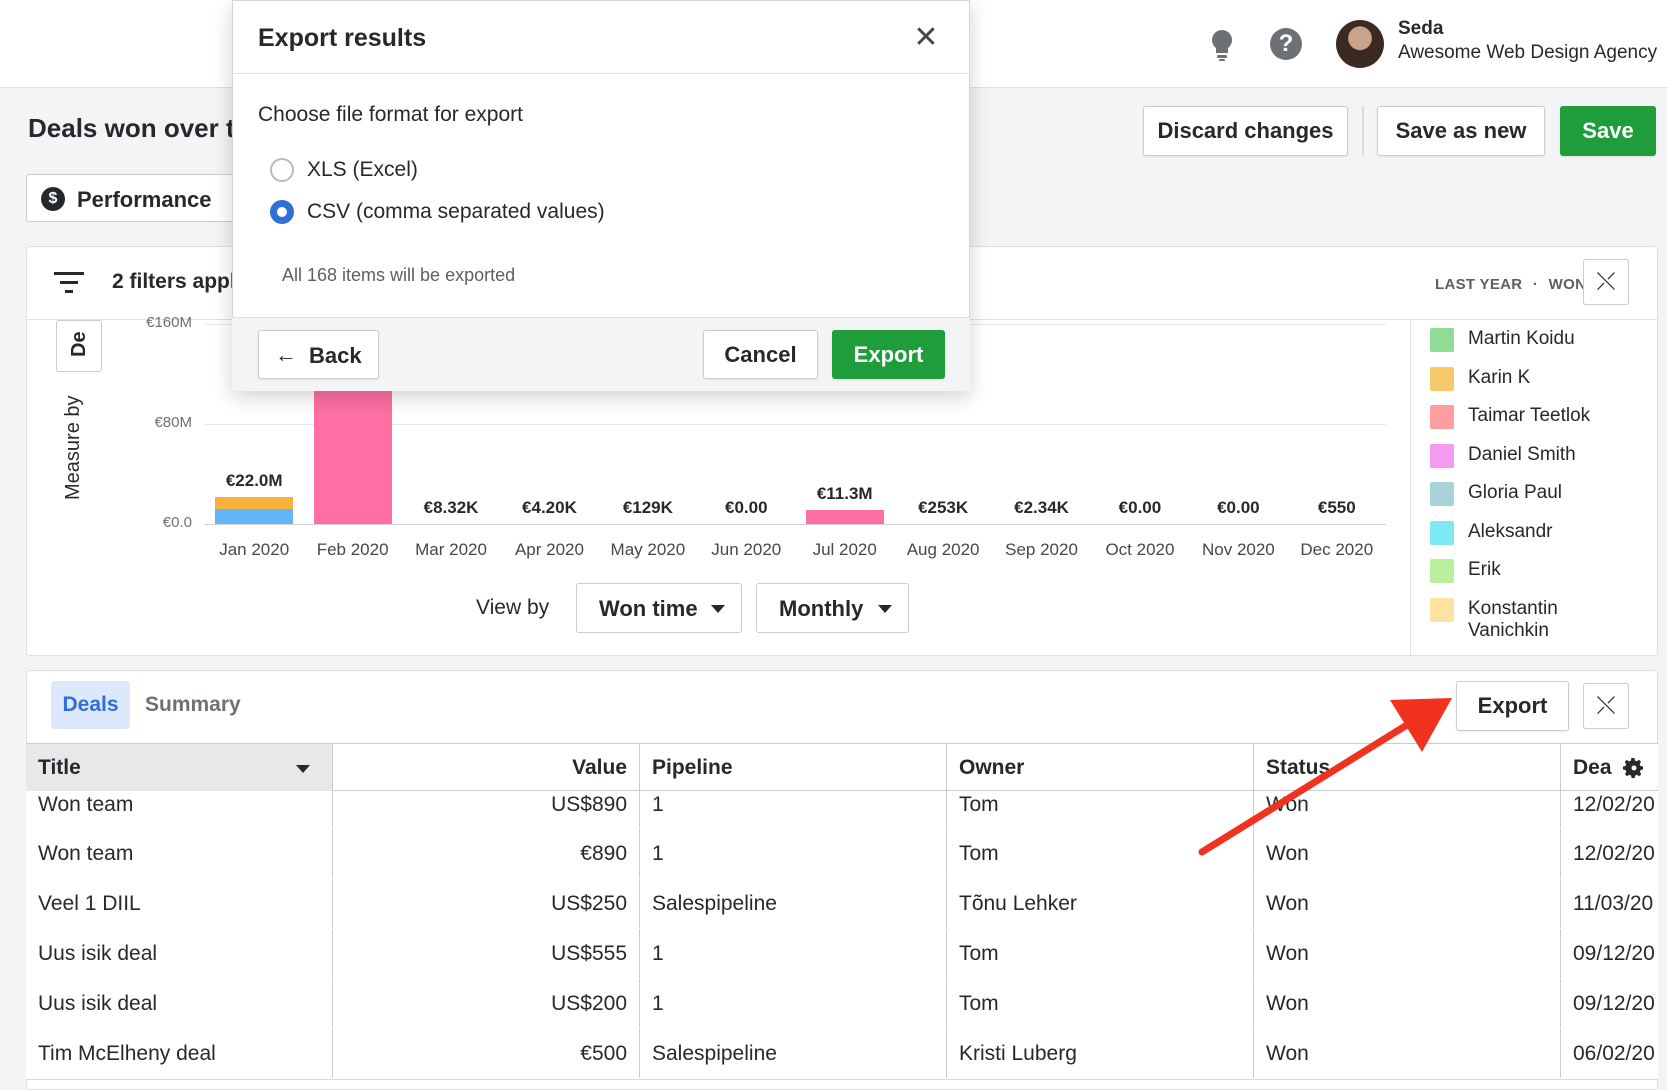 The width and height of the screenshot is (1667, 1090). I want to click on cancel-button: Cancel, so click(760, 354).